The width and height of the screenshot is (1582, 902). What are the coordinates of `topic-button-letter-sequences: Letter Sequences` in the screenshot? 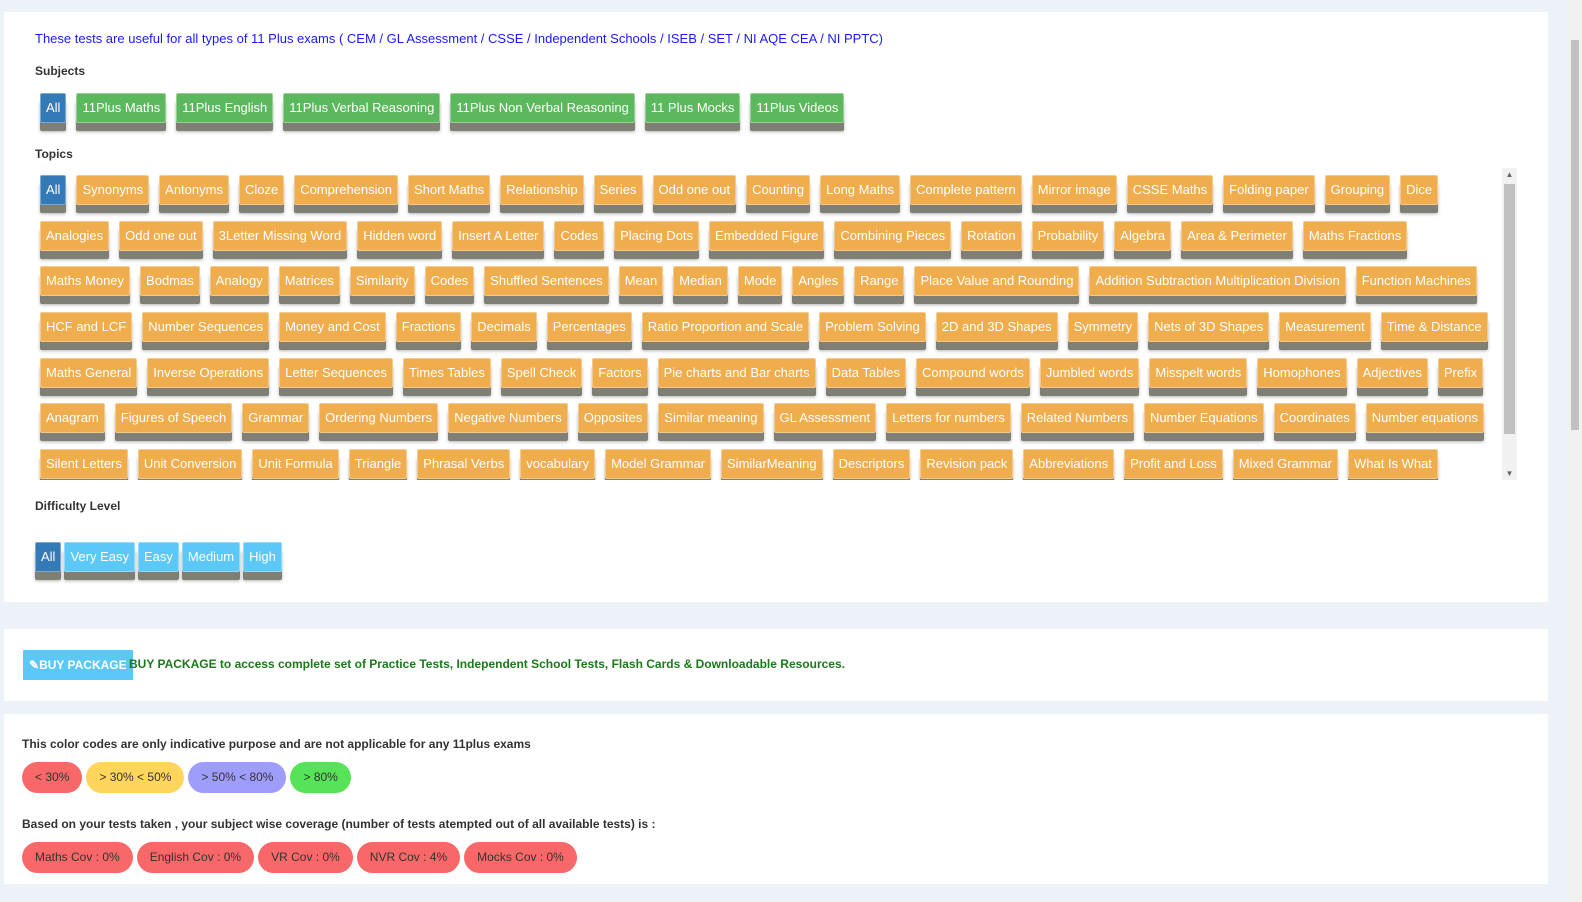 It's located at (336, 372).